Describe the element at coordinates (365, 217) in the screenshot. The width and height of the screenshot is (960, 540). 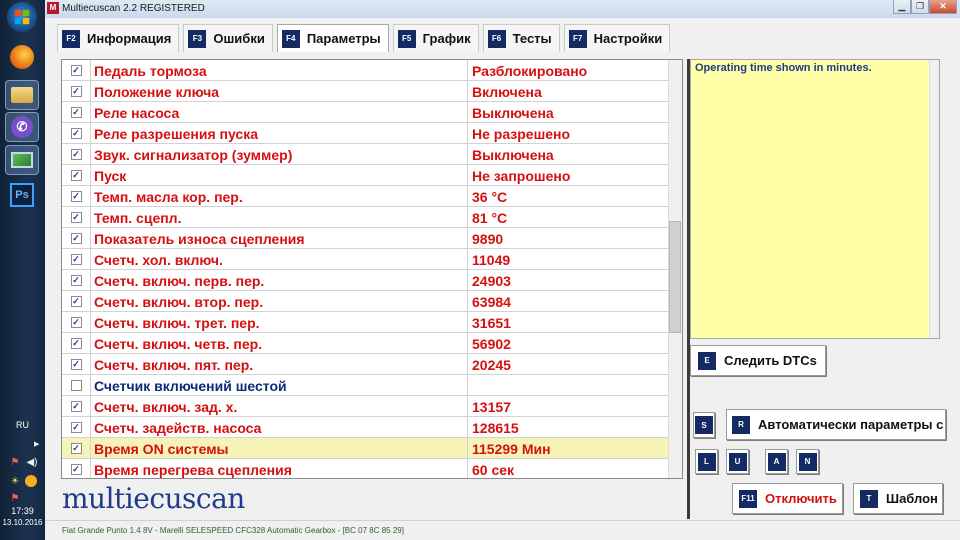
I see `table-row: ✓ Темп. сцепл. 81 °C` at that location.